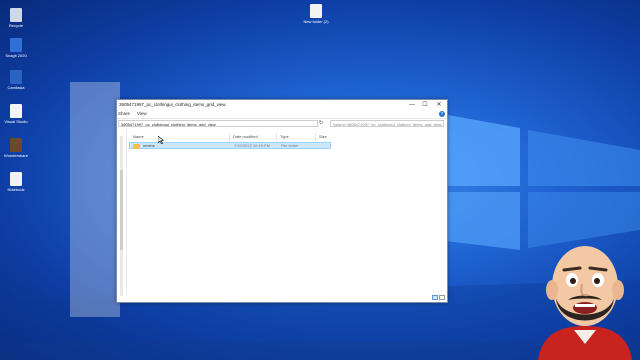  What do you see at coordinates (245, 137) in the screenshot?
I see `column-date-modified: Date modified` at bounding box center [245, 137].